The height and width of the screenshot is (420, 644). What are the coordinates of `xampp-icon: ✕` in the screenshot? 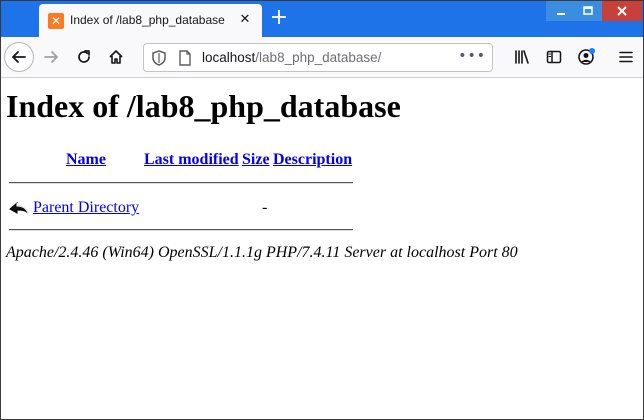 It's located at (56, 21).